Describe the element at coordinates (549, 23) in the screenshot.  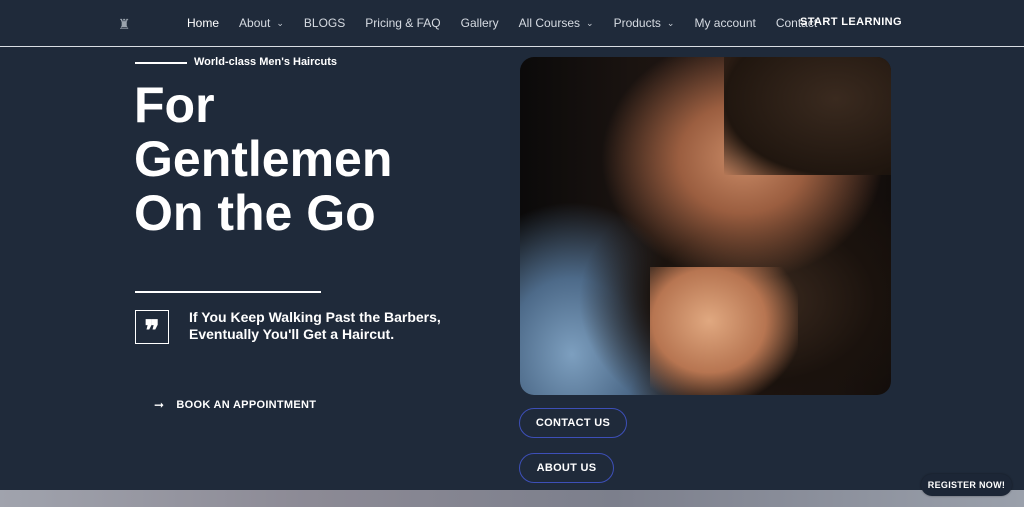
I see `nav-item-label: All Courses` at that location.